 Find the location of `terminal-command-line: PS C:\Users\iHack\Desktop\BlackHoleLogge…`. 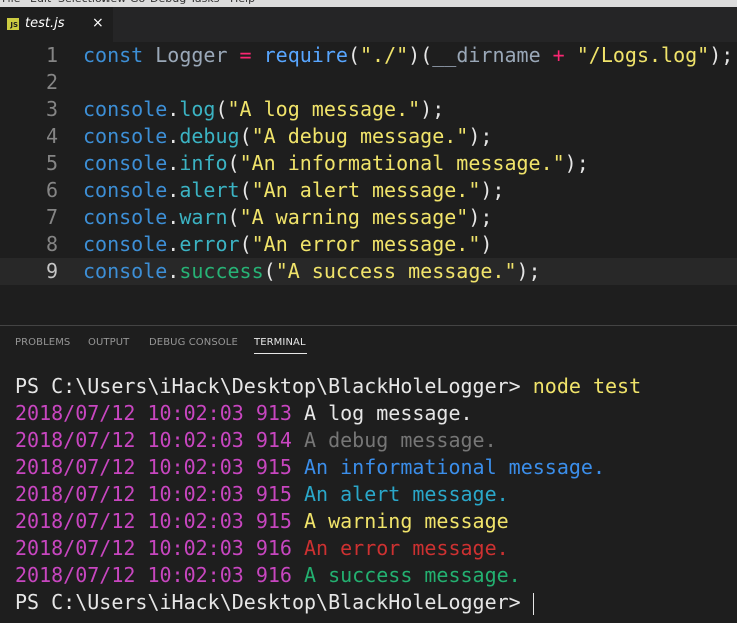

terminal-command-line: PS C:\Users\iHack\Desktop\BlackHoleLogge… is located at coordinates (328, 386).